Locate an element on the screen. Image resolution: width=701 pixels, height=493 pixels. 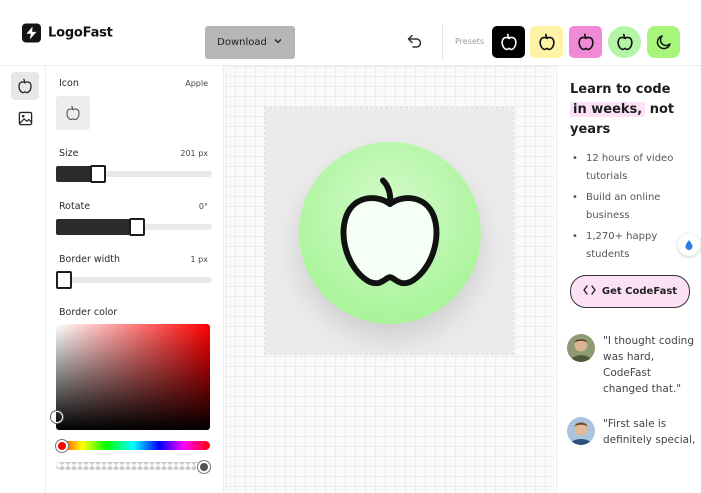
undo-button is located at coordinates (415, 42).